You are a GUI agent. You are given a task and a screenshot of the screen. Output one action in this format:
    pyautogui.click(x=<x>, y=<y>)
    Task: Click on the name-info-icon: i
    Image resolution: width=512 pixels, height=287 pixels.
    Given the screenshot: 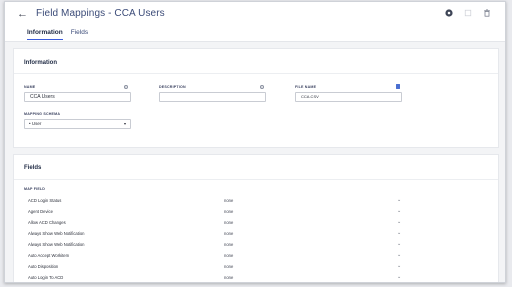 What is the action you would take?
    pyautogui.click(x=126, y=87)
    